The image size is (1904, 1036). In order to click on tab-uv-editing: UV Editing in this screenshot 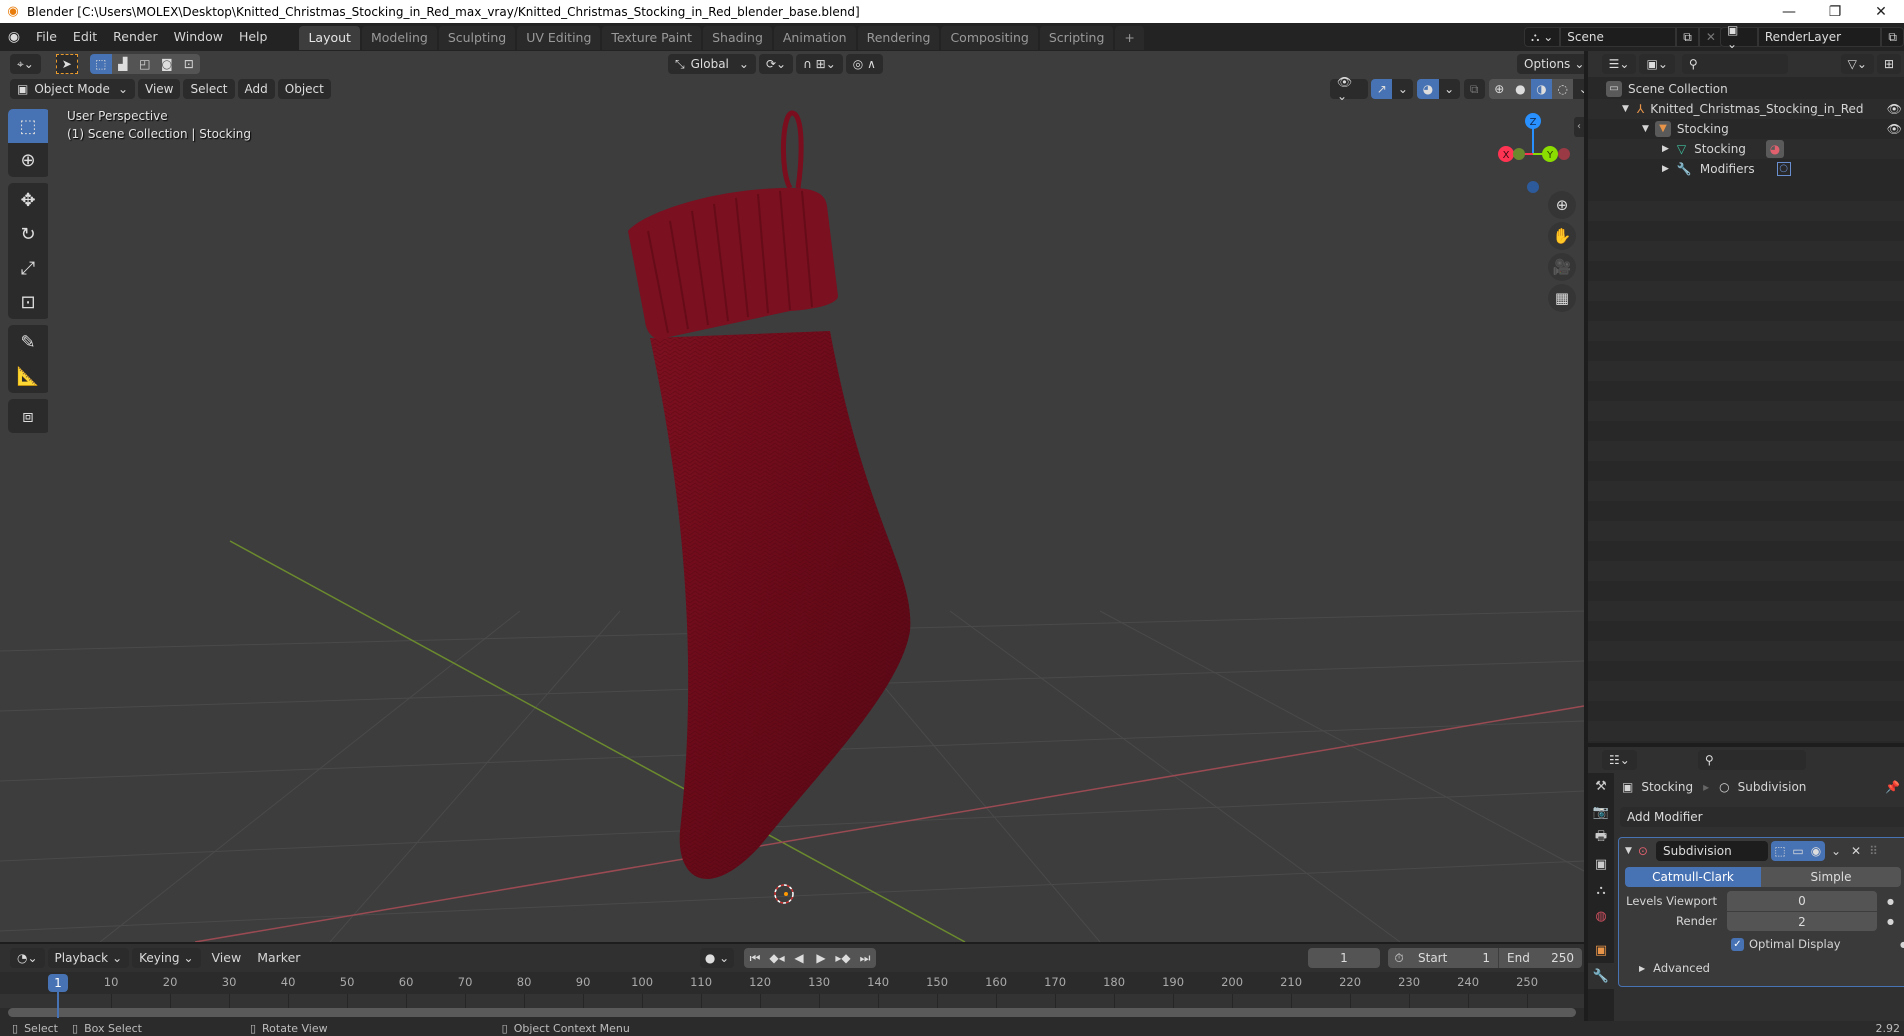, I will do `click(559, 38)`.